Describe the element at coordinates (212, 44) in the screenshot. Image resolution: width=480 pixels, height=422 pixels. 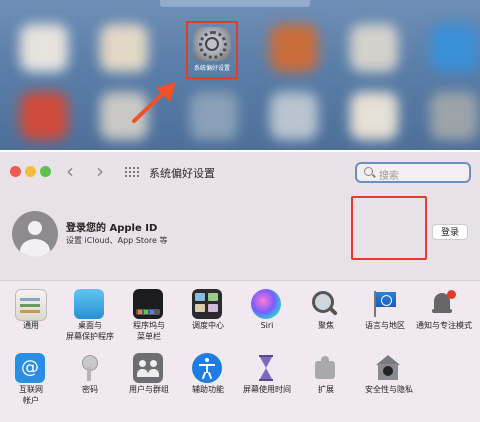
I see `gear-icon` at that location.